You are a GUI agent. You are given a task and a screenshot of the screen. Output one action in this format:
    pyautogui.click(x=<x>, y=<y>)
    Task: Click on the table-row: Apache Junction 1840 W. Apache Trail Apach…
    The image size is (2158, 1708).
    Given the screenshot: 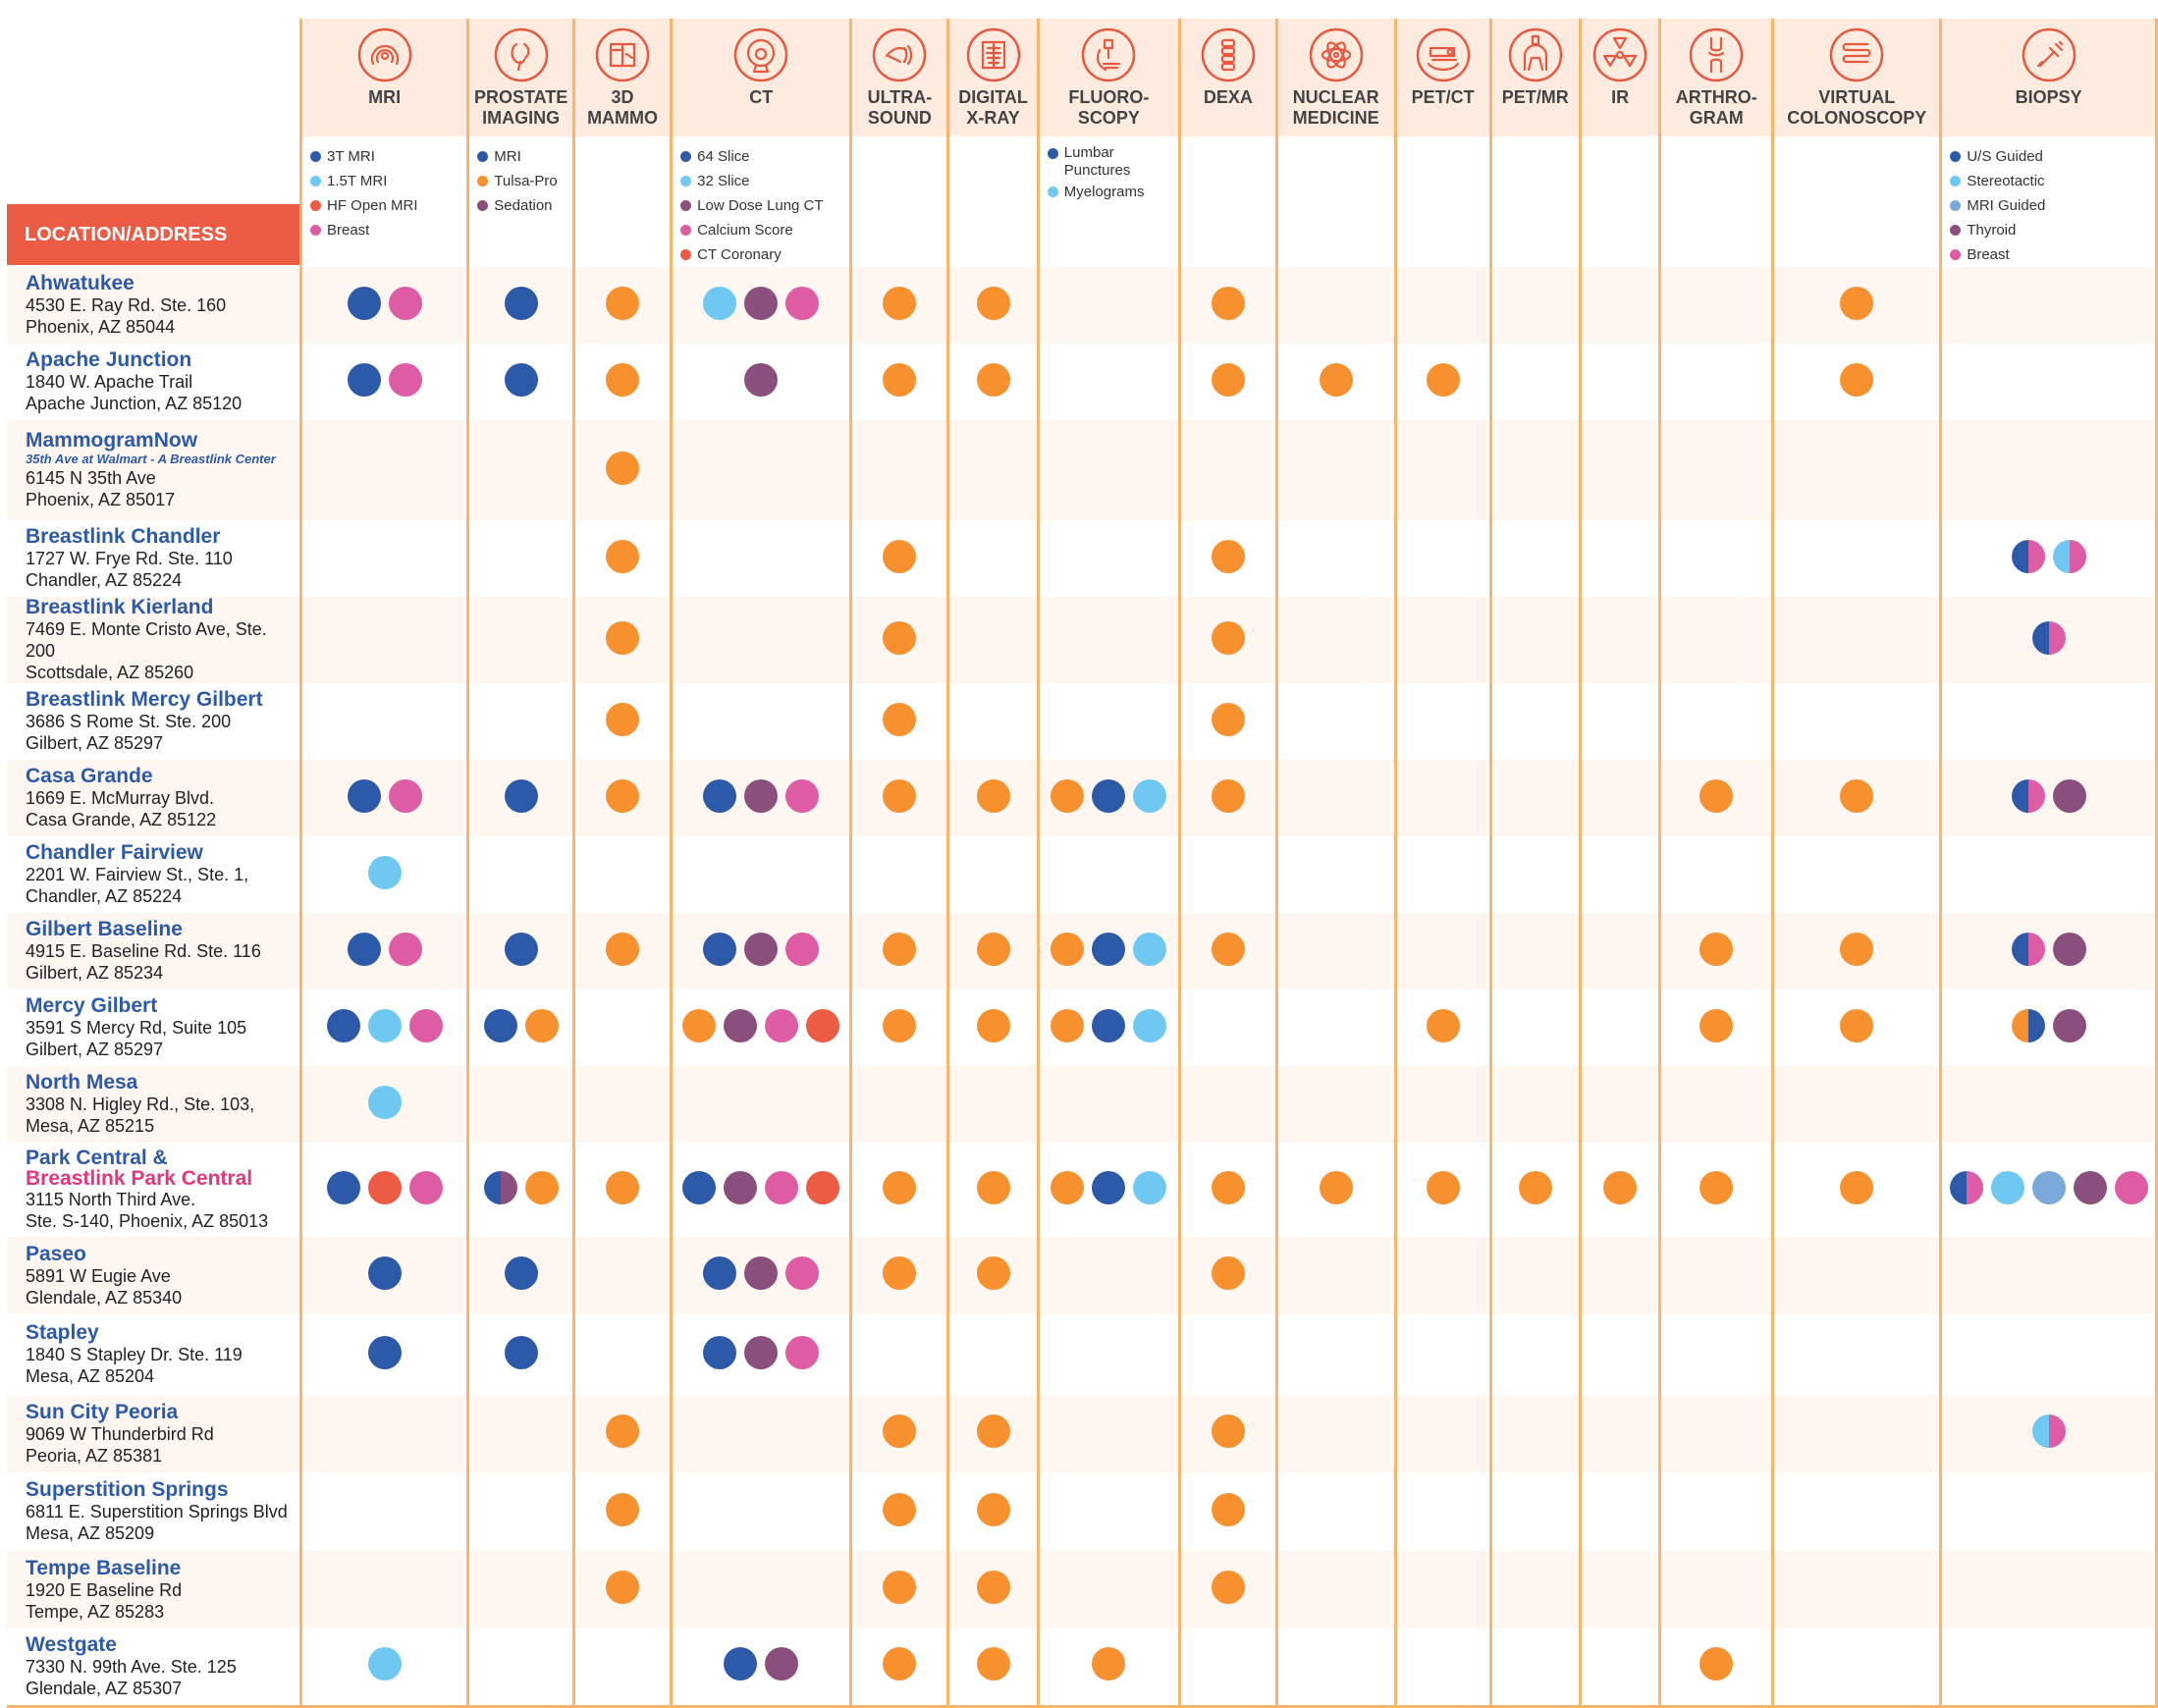 What is the action you would take?
    pyautogui.click(x=1082, y=382)
    